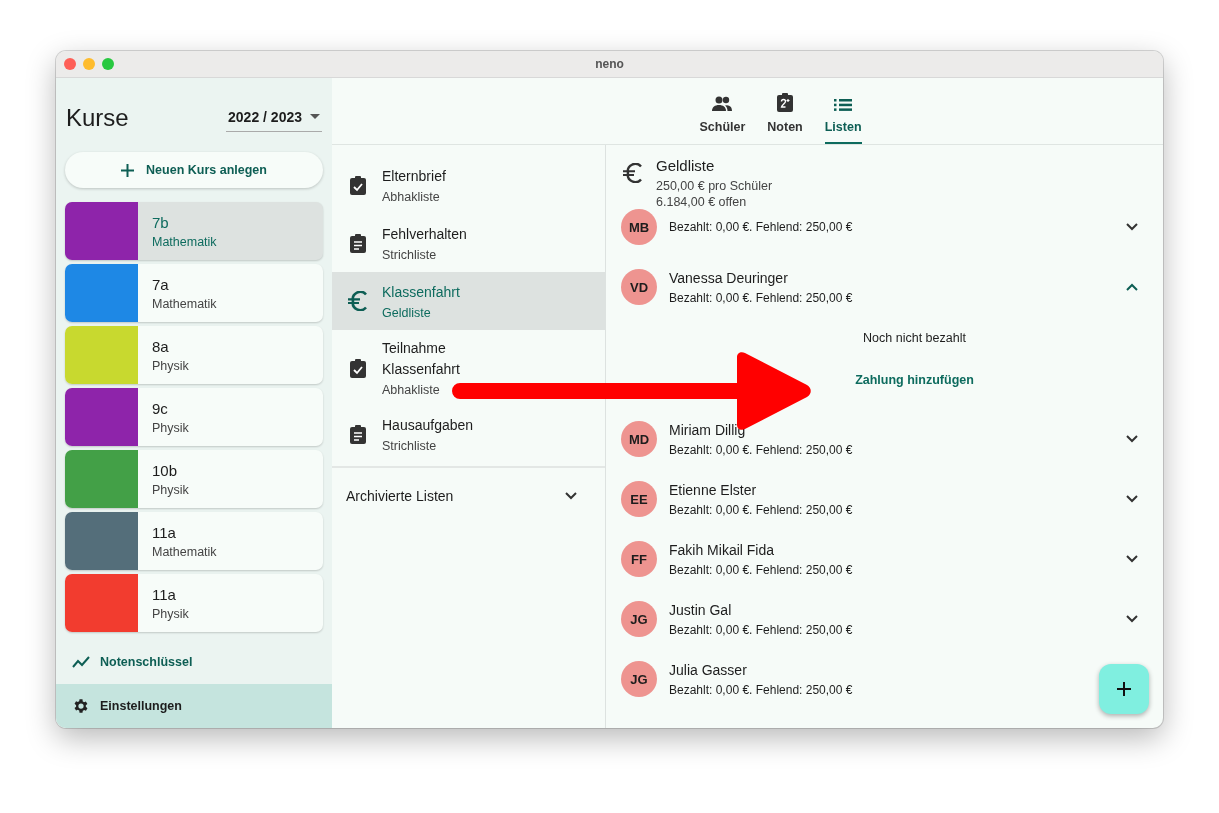  What do you see at coordinates (609, 64) in the screenshot?
I see `window-title: neno` at bounding box center [609, 64].